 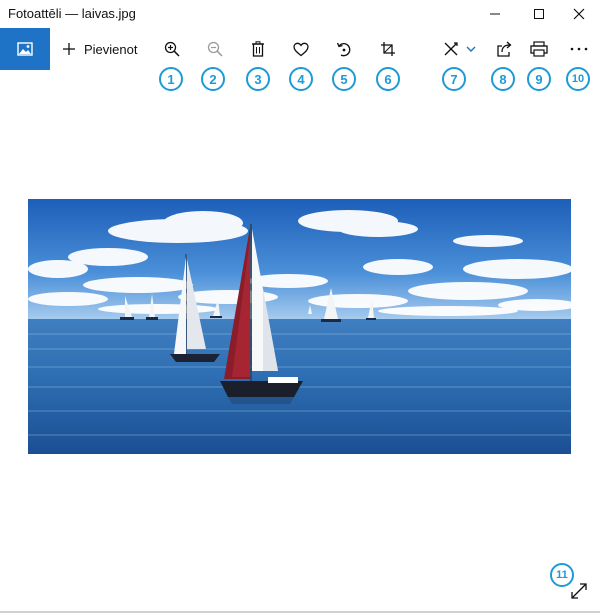 I want to click on badge-11: 11, so click(x=562, y=575).